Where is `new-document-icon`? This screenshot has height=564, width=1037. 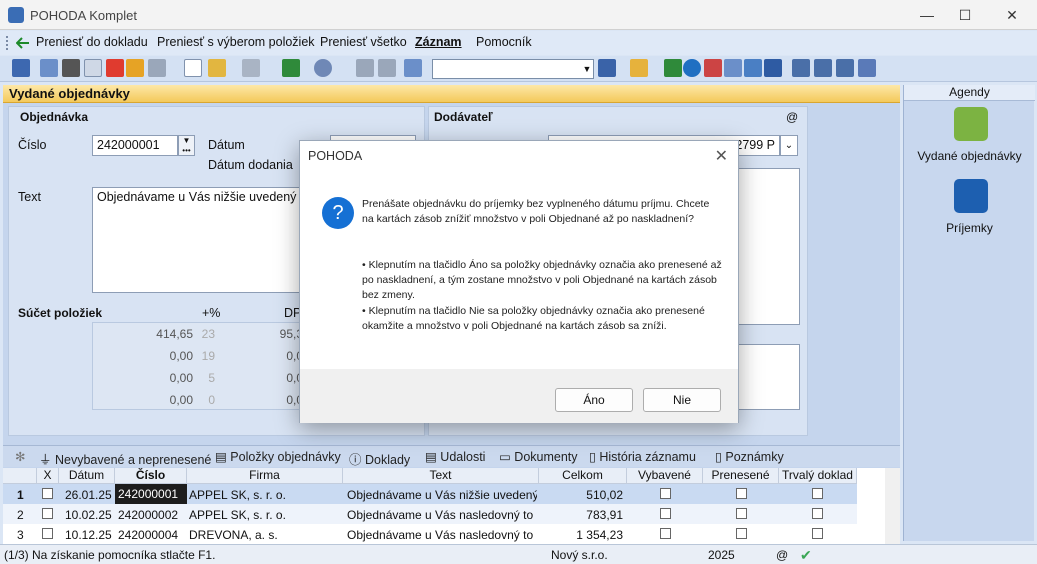 new-document-icon is located at coordinates (193, 68).